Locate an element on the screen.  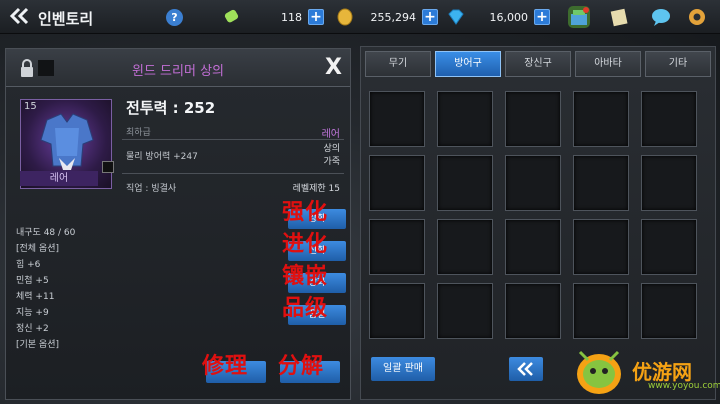
item-grade: 최하급 is located at coordinates (138, 133).